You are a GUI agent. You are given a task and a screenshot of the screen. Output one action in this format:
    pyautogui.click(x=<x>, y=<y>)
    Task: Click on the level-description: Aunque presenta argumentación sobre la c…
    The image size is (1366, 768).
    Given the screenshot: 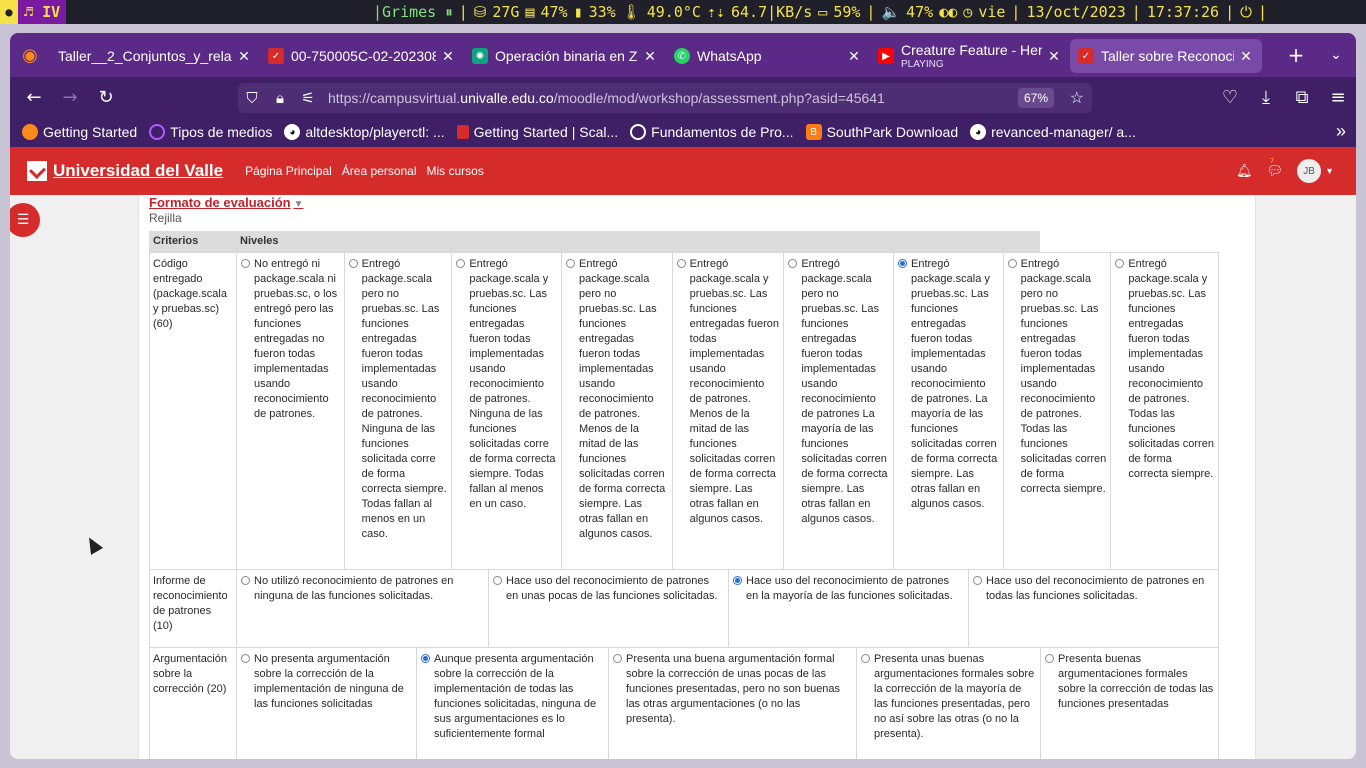 What is the action you would take?
    pyautogui.click(x=515, y=696)
    